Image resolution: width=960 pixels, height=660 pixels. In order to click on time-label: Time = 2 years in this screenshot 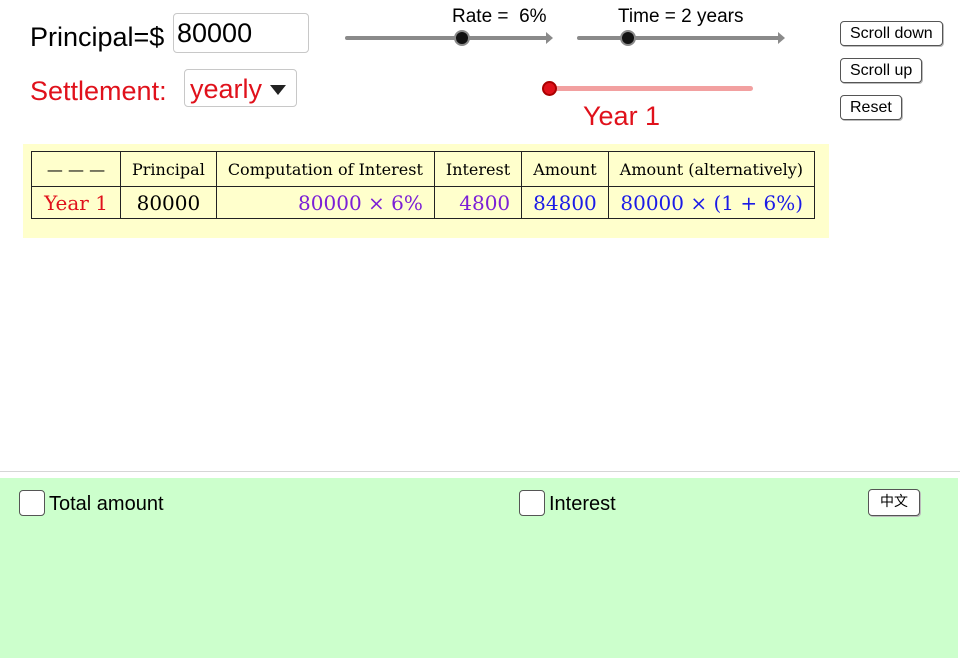, I will do `click(681, 16)`.